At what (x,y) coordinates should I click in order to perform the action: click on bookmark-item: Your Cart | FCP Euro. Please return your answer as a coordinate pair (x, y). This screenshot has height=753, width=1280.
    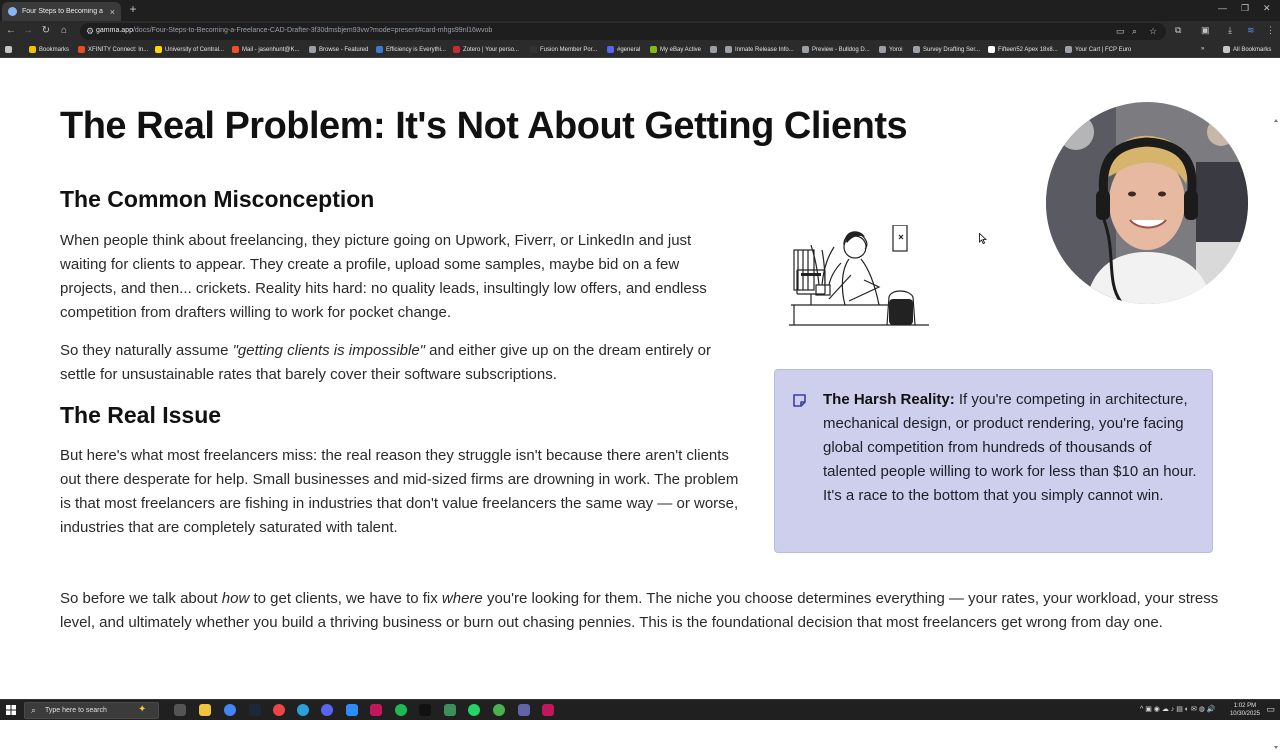
    Looking at the image, I should click on (1098, 49).